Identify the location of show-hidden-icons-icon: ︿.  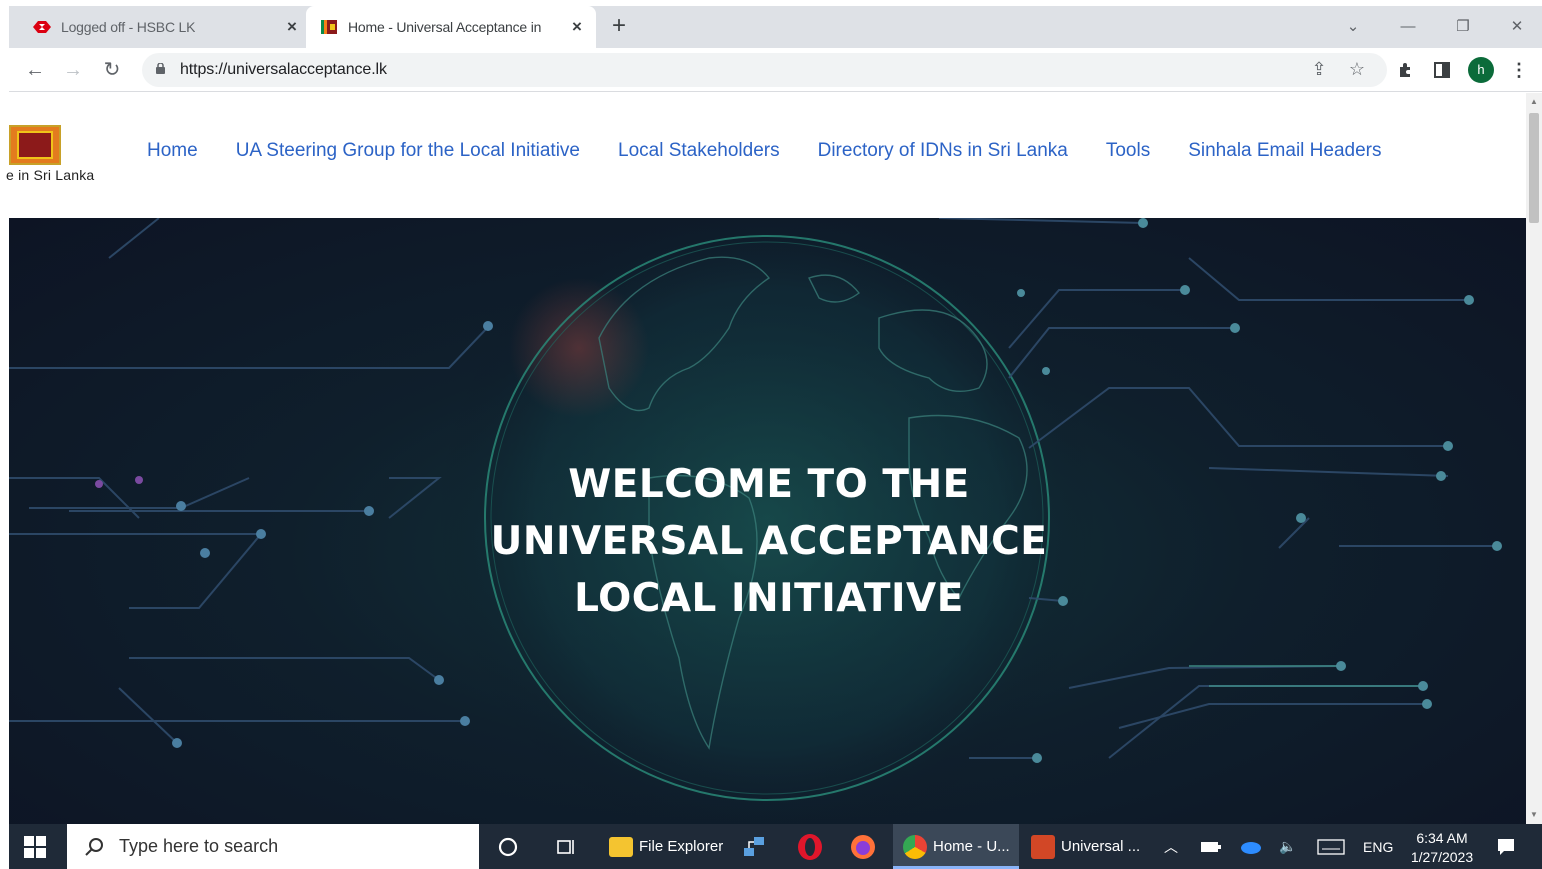
(1171, 846).